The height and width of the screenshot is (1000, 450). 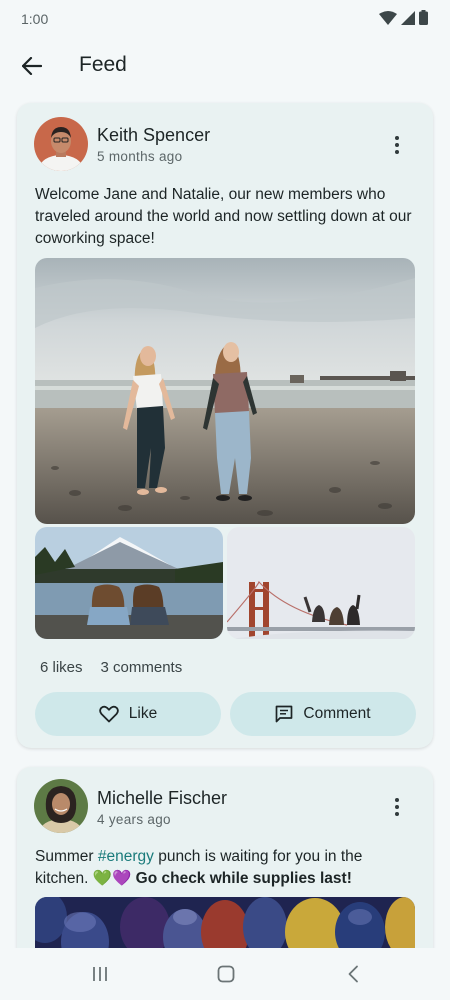 I want to click on page-title: Feed, so click(x=103, y=64).